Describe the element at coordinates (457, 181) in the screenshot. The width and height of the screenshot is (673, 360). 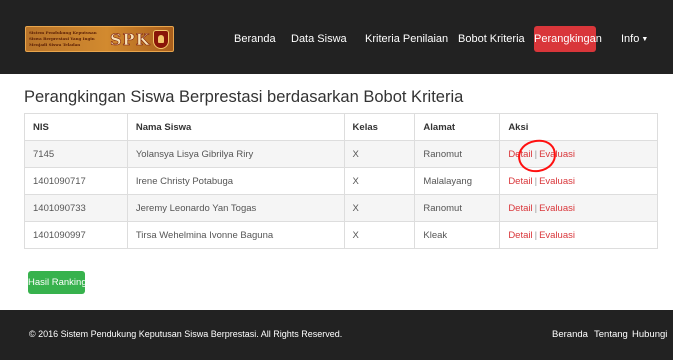
I see `cell-alamat: Malalayang` at that location.